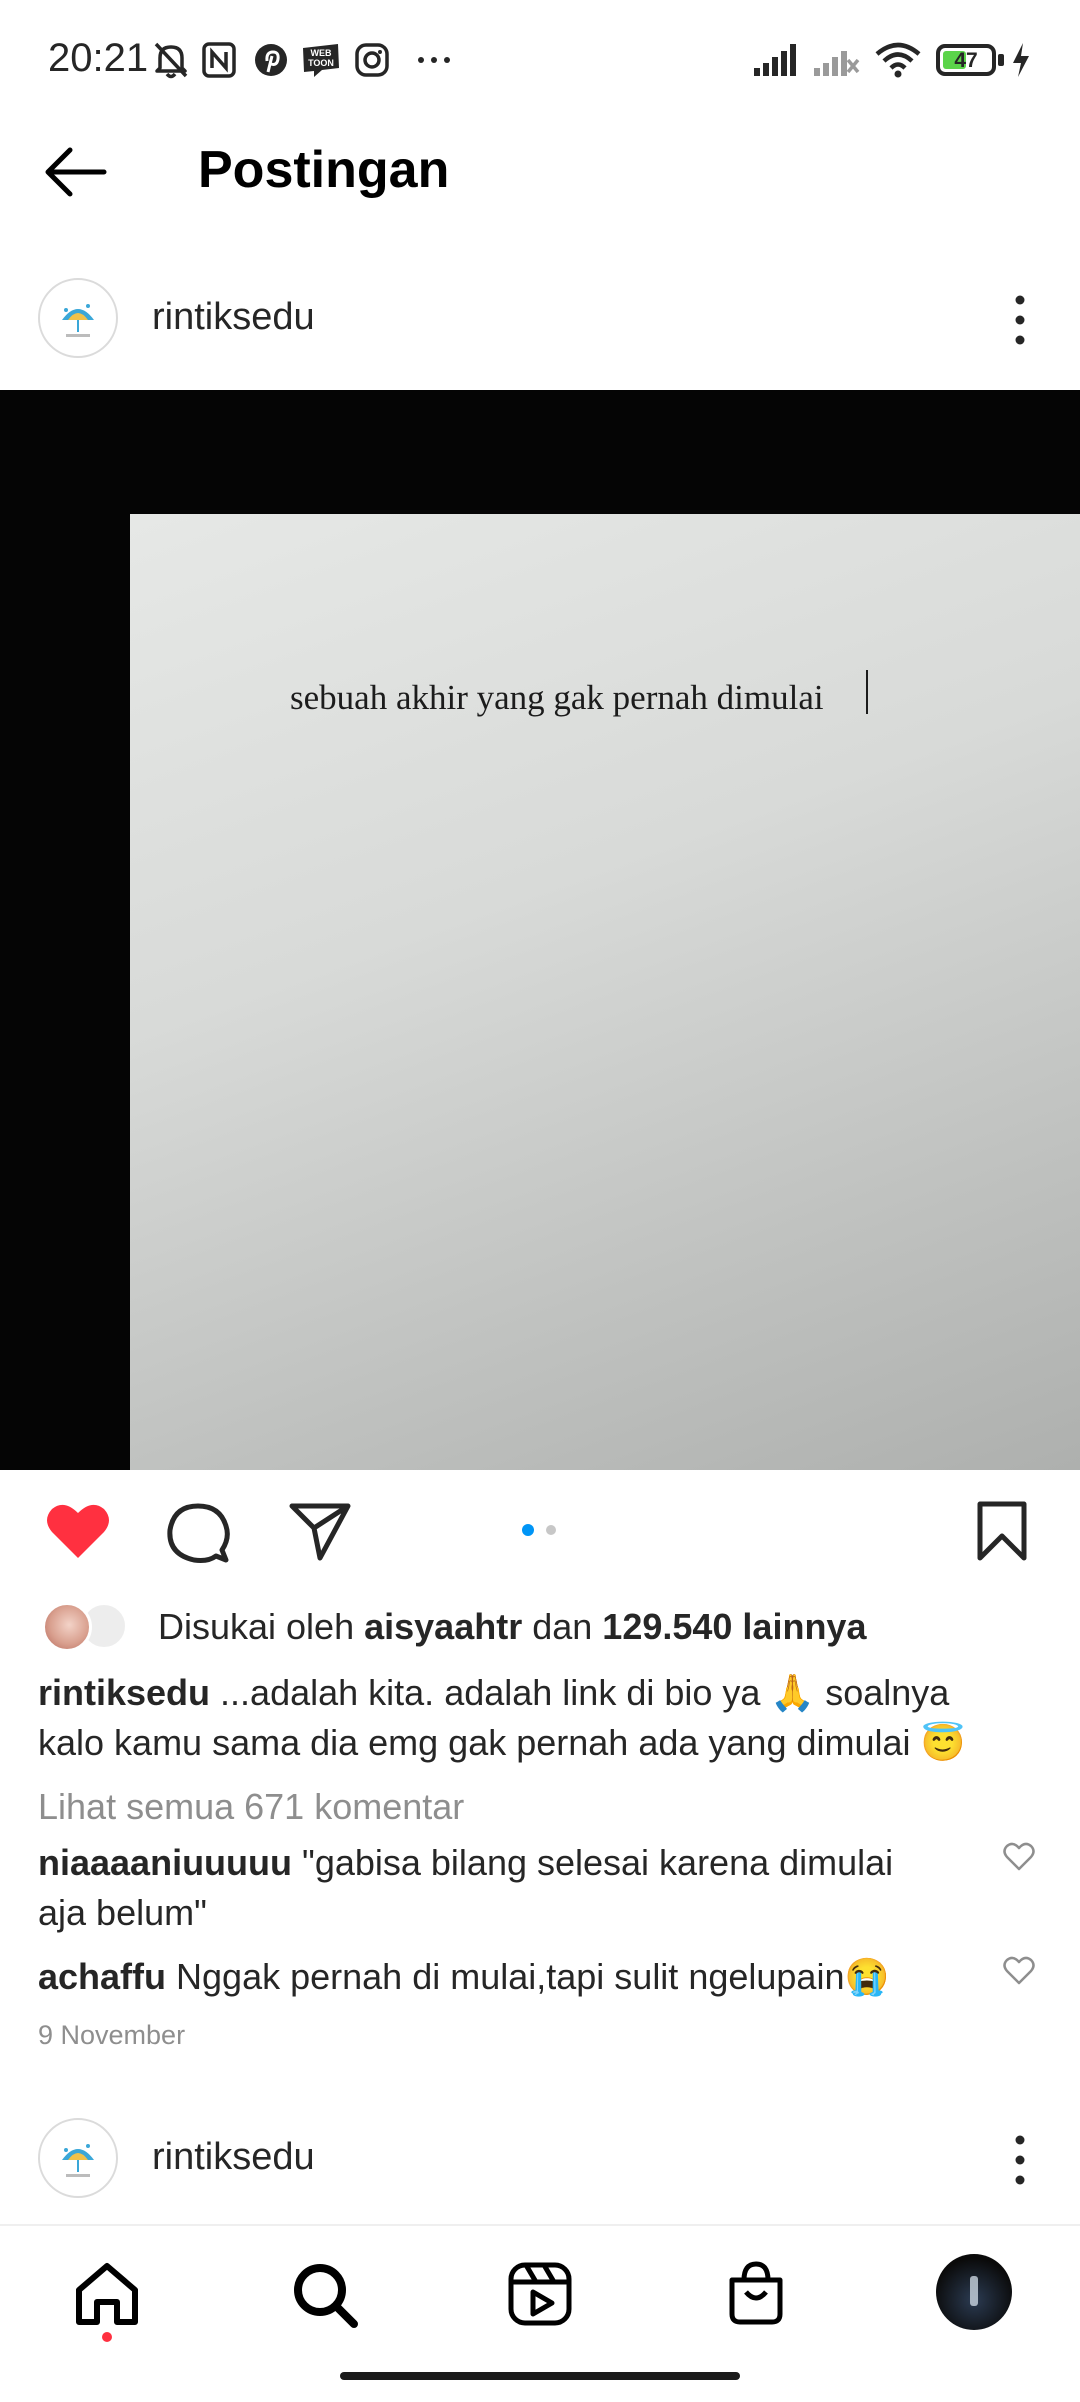  I want to click on comment-icon, so click(198, 1533).